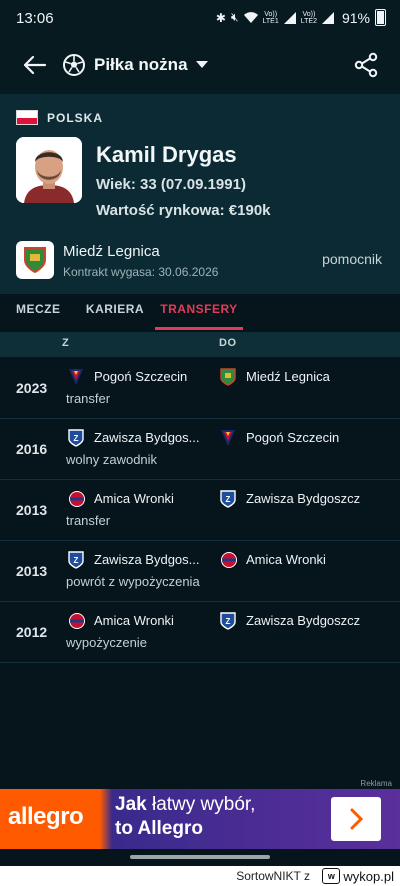 This screenshot has width=400, height=886. What do you see at coordinates (200, 388) in the screenshot?
I see `transfer-row: 2023 Pogoń Szczecin Miedź Legnica transfer` at bounding box center [200, 388].